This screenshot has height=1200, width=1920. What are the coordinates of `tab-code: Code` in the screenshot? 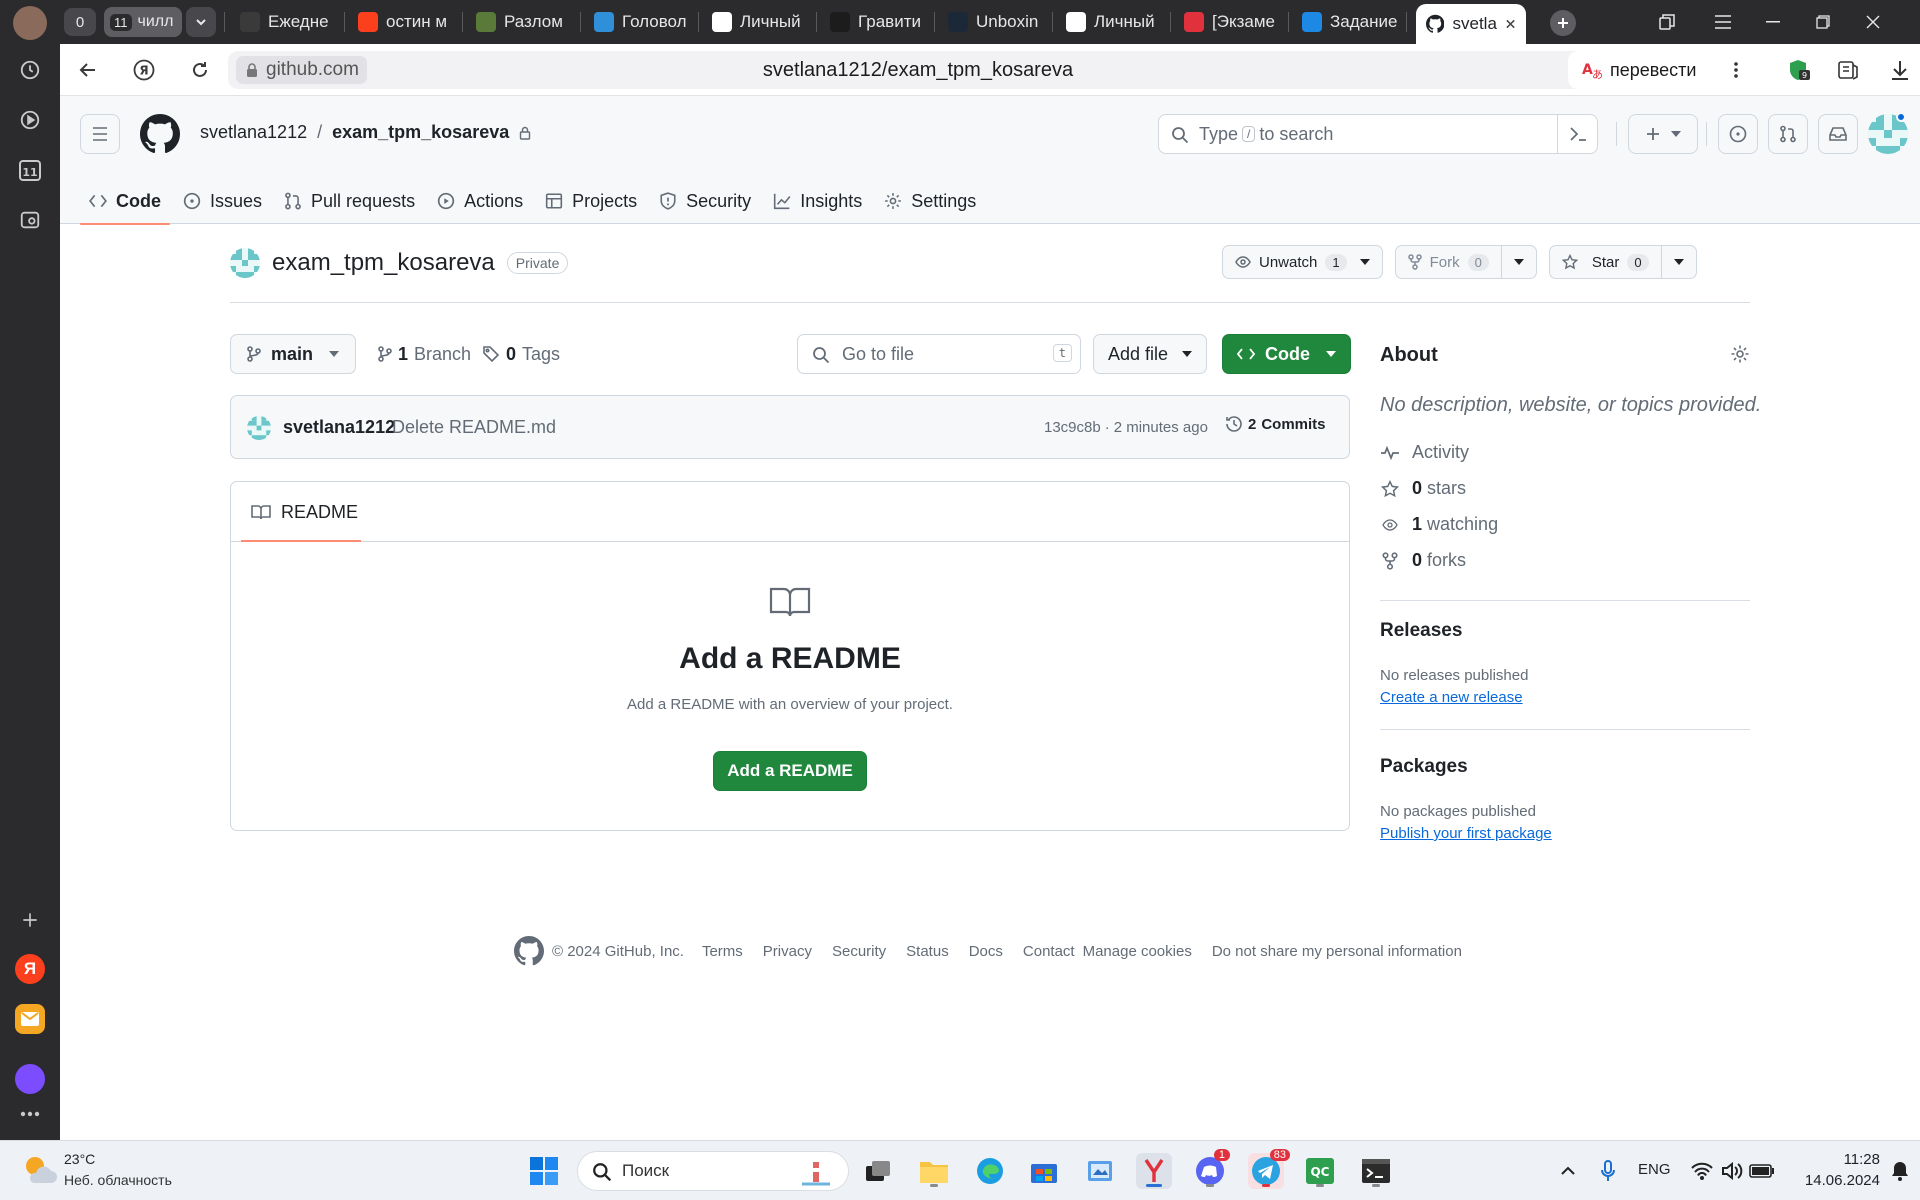 It's located at (125, 201).